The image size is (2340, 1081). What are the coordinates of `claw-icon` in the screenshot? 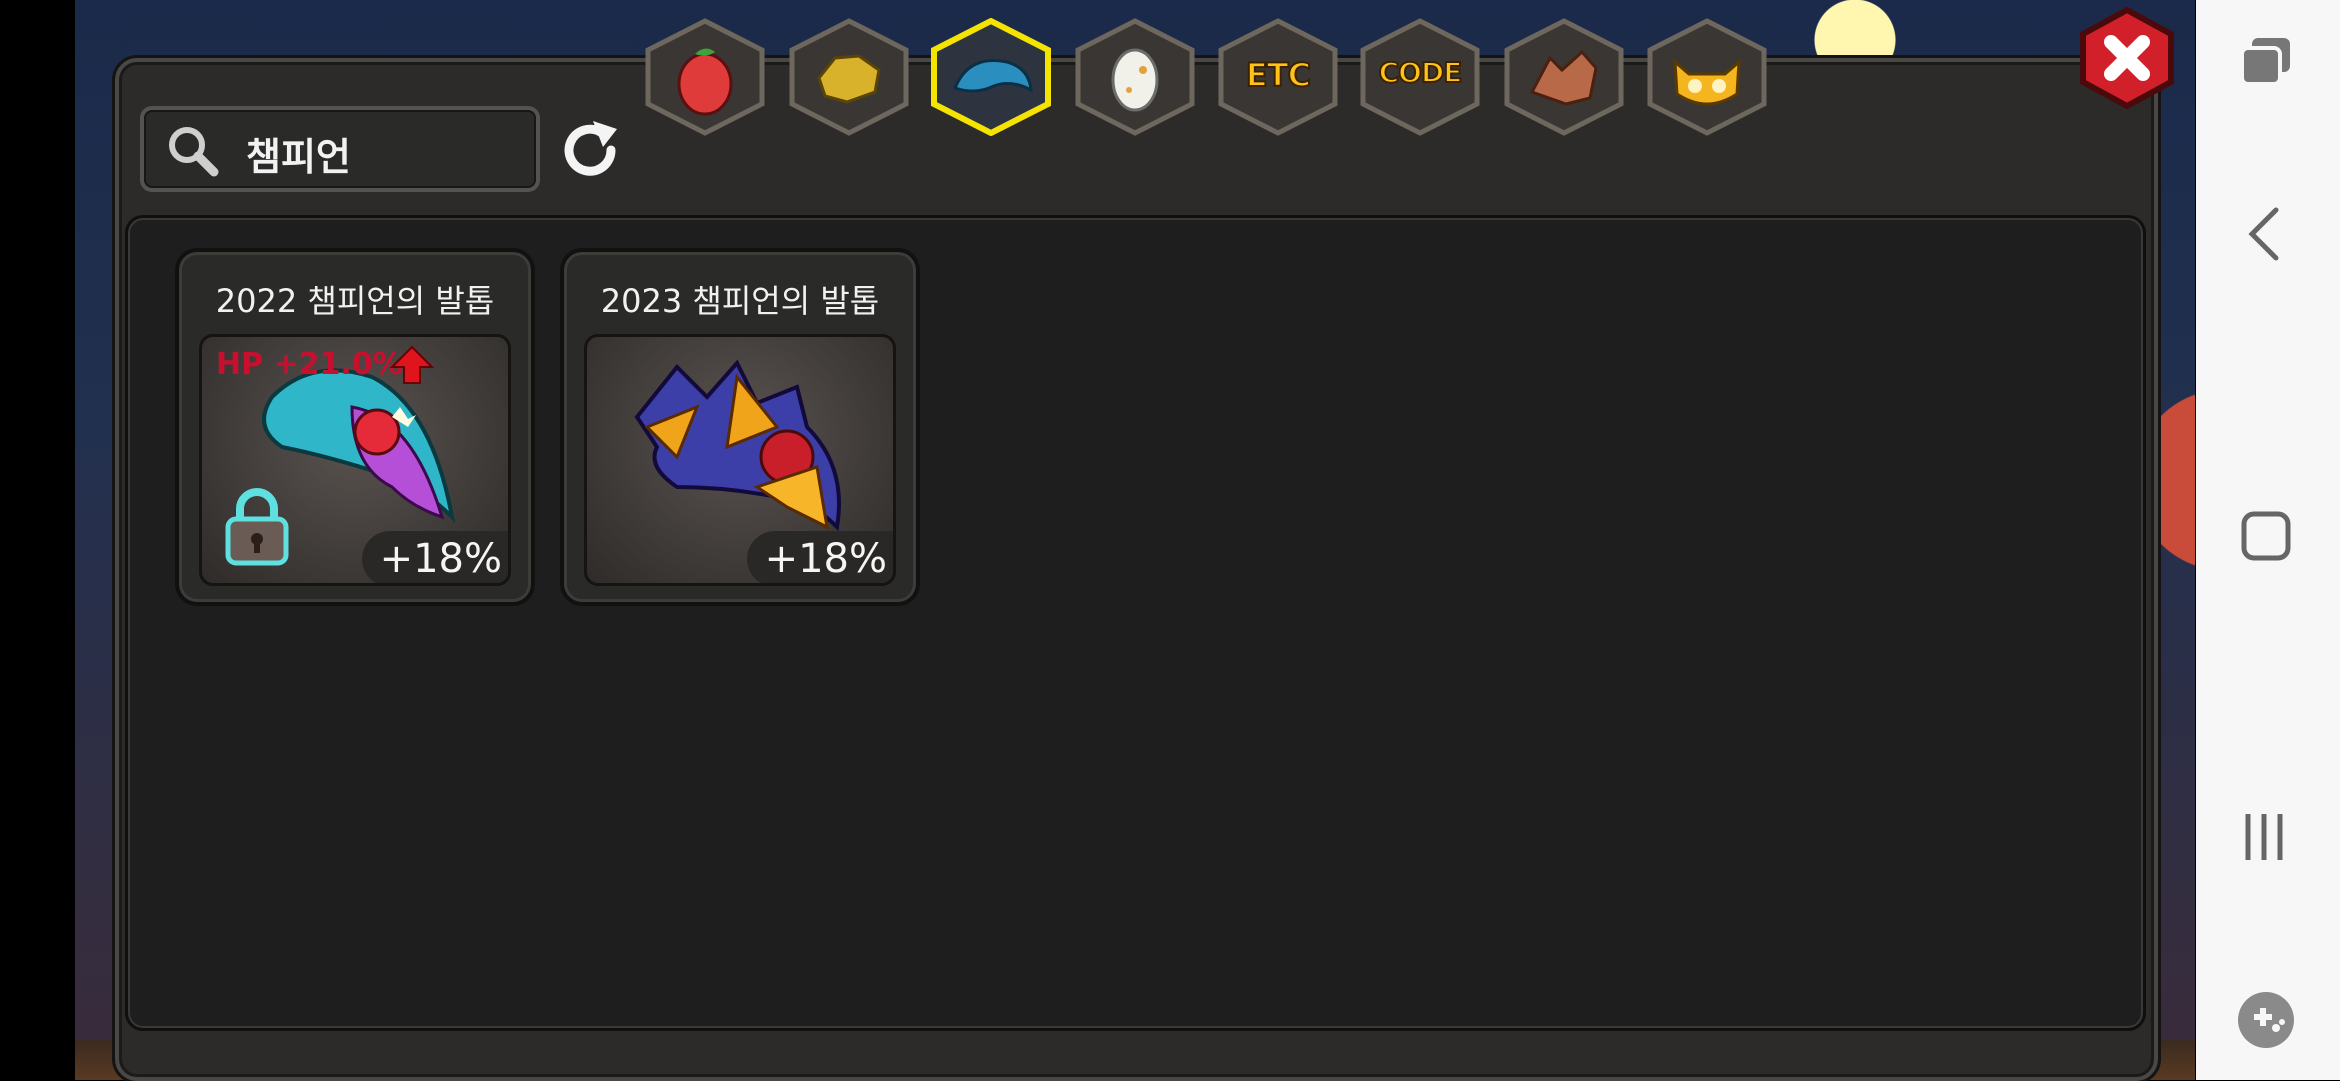 It's located at (991, 77).